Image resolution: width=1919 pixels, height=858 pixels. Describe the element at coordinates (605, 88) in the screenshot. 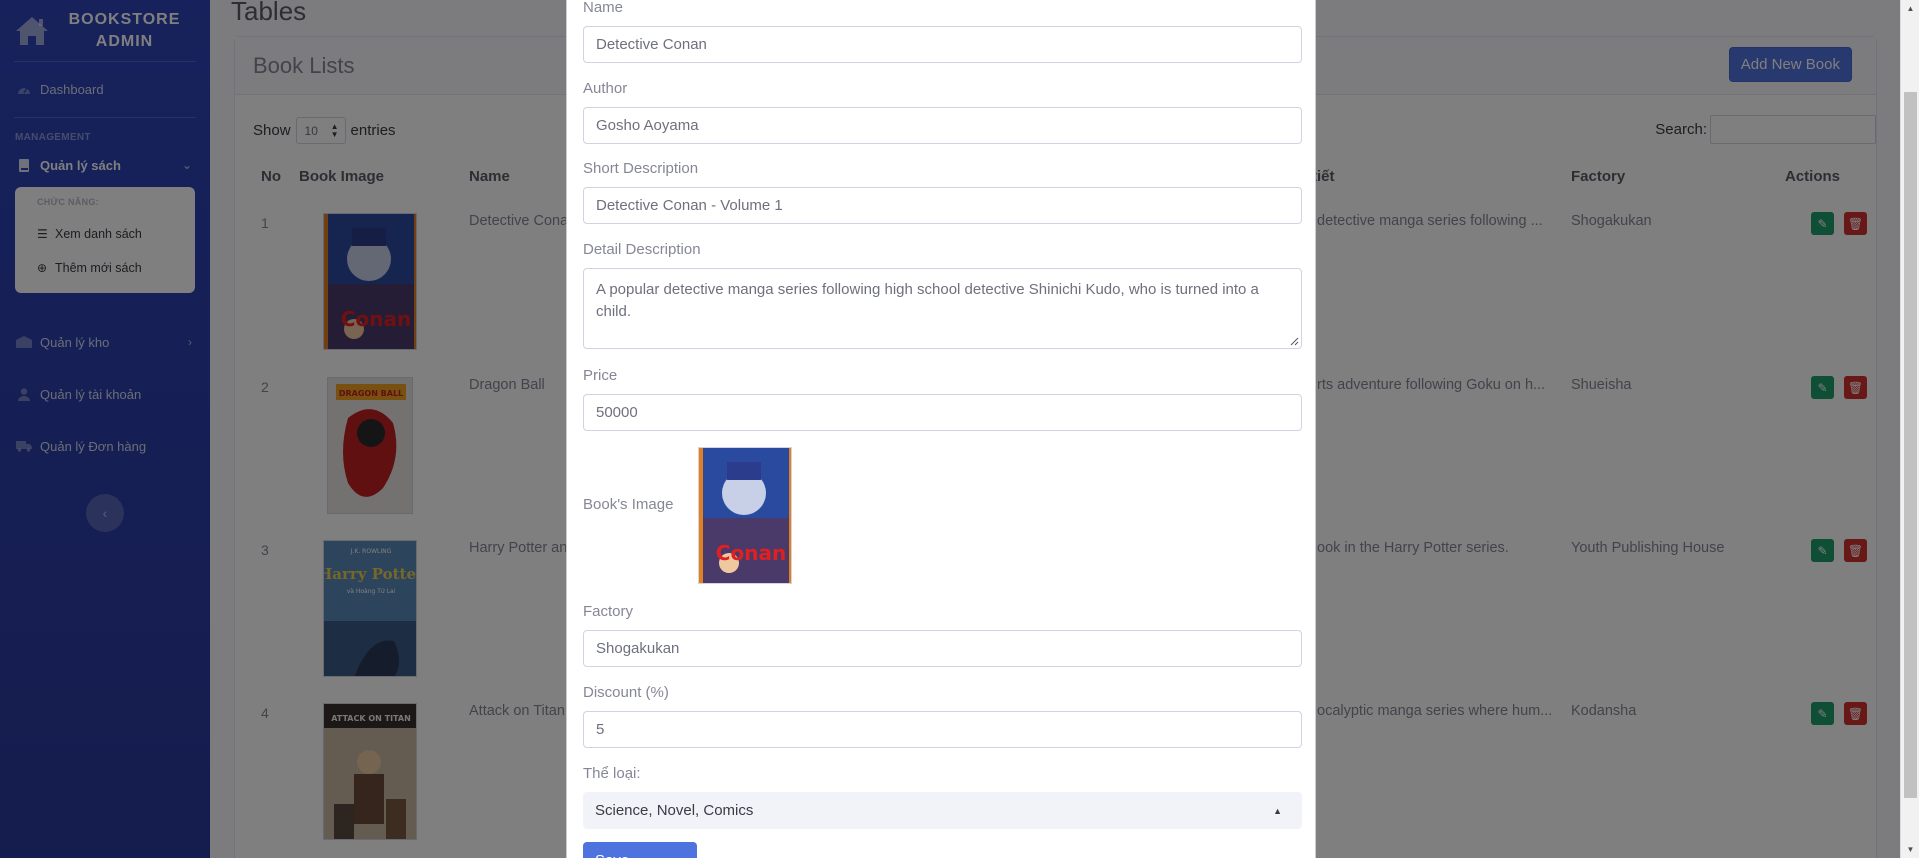

I see `author-label: Author` at that location.